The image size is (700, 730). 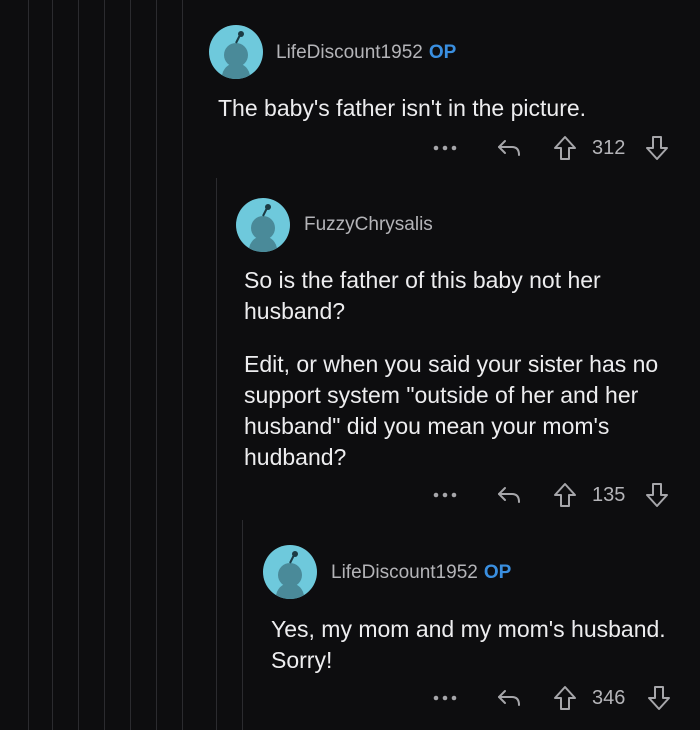 I want to click on more-options-icon, so click(x=445, y=698).